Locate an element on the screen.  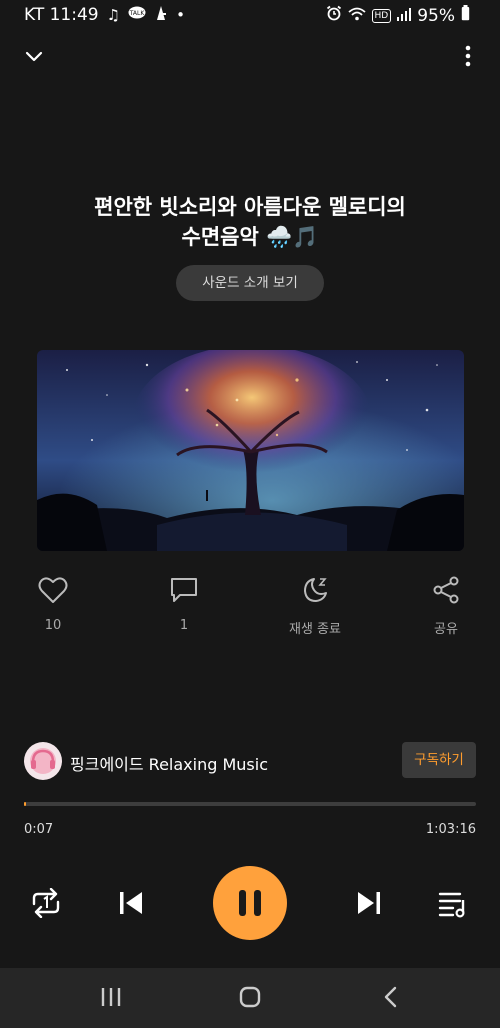
home-button is located at coordinates (250, 999).